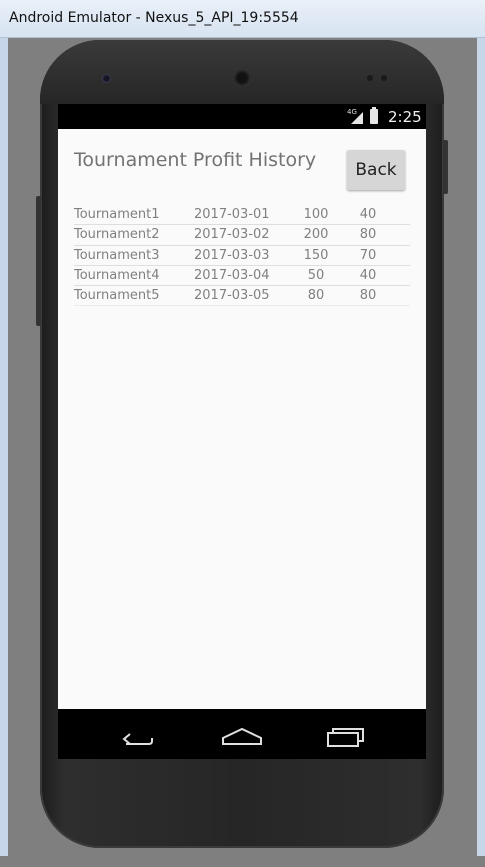  I want to click on window-title-bar: Android Emulator - Nexus_5_API_19:5554, so click(242, 19).